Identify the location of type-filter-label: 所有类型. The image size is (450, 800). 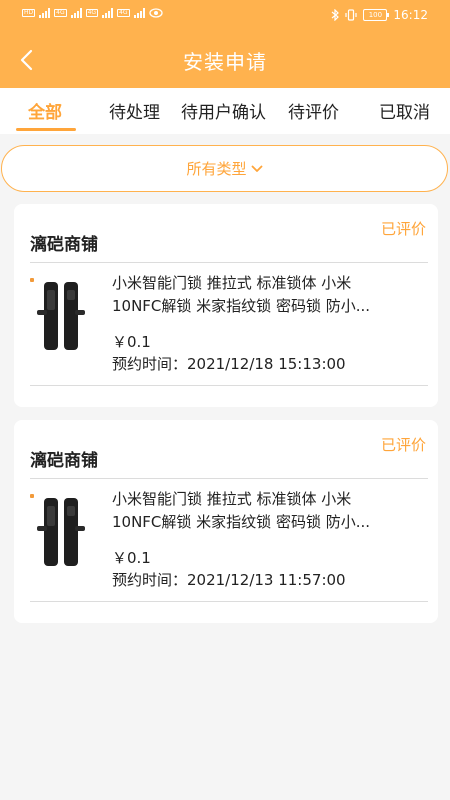
(216, 169).